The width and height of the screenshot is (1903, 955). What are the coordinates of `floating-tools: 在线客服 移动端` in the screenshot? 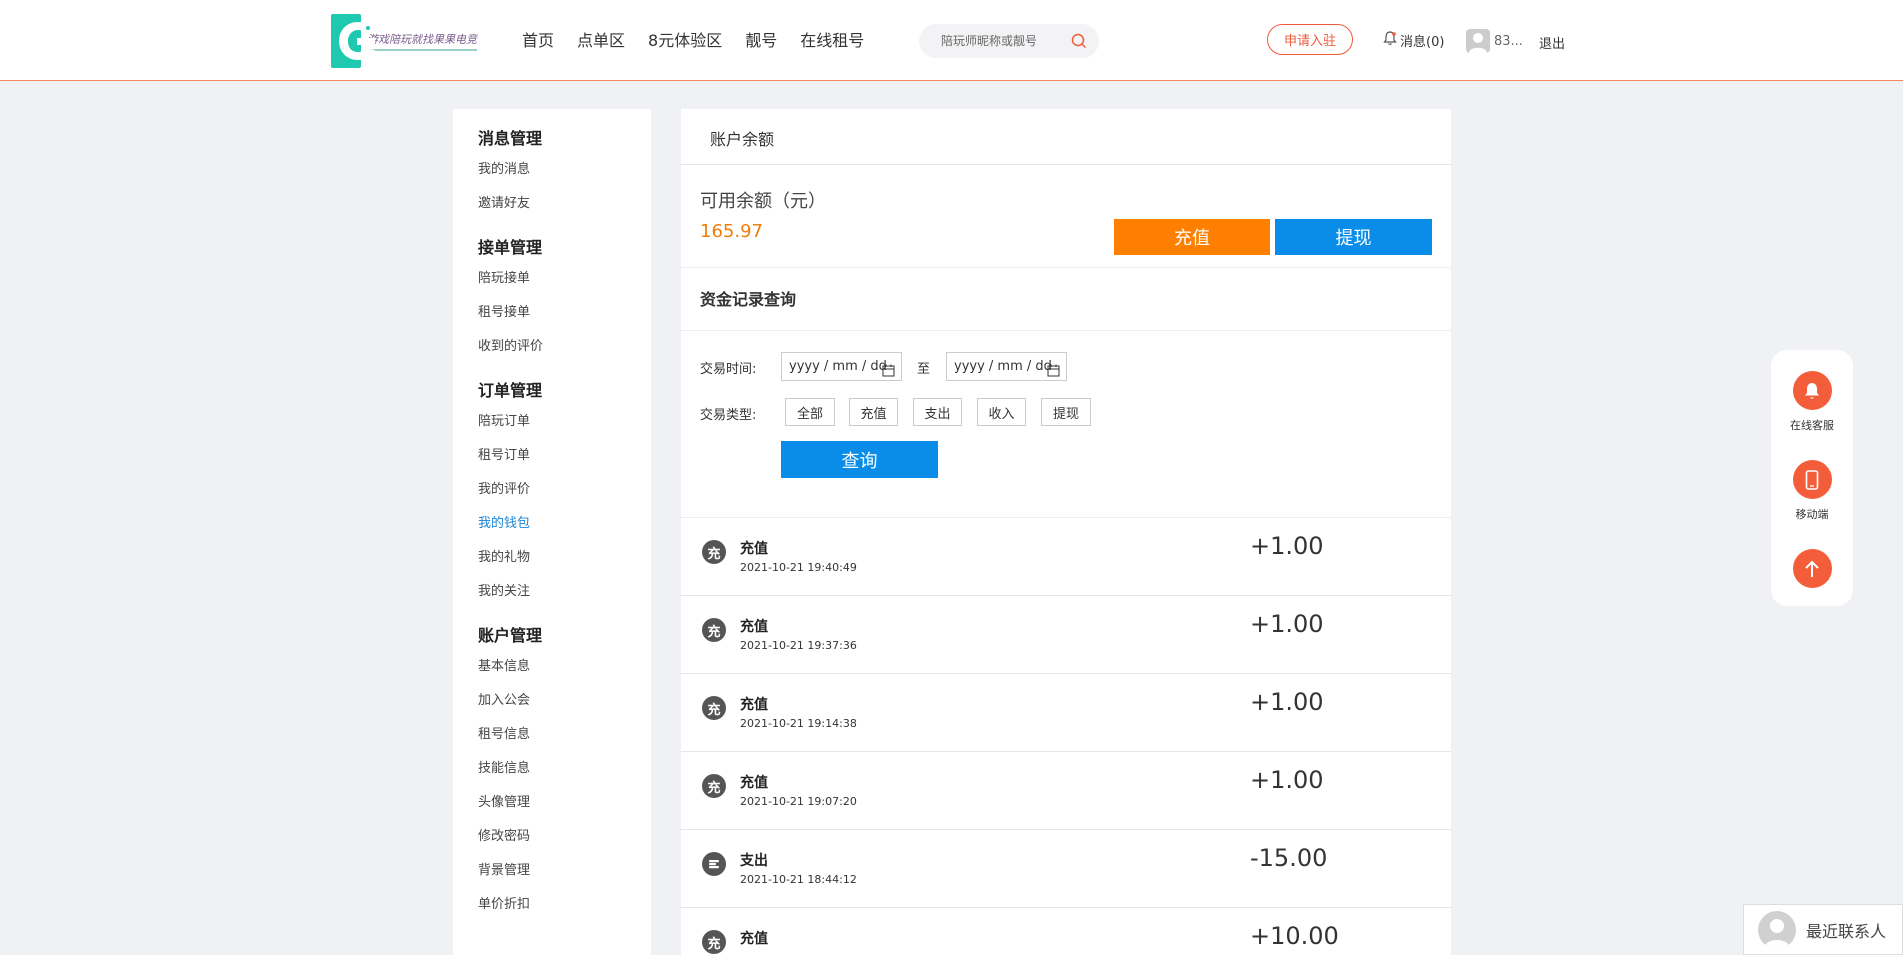 It's located at (1812, 478).